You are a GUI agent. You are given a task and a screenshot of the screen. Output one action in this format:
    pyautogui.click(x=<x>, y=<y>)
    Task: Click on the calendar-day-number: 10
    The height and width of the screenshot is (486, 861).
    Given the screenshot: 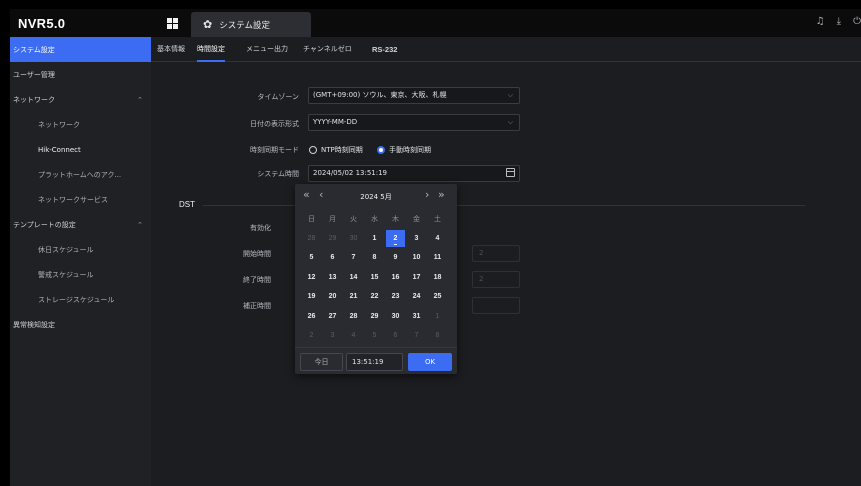 What is the action you would take?
    pyautogui.click(x=416, y=258)
    